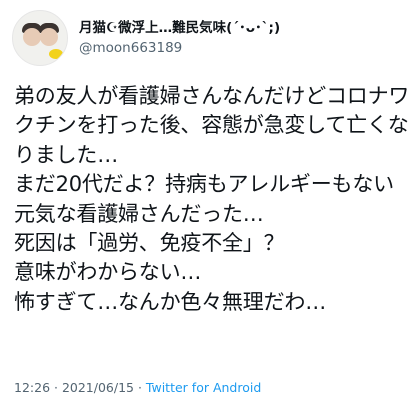 This screenshot has width=418, height=415. I want to click on avatar, so click(40, 38).